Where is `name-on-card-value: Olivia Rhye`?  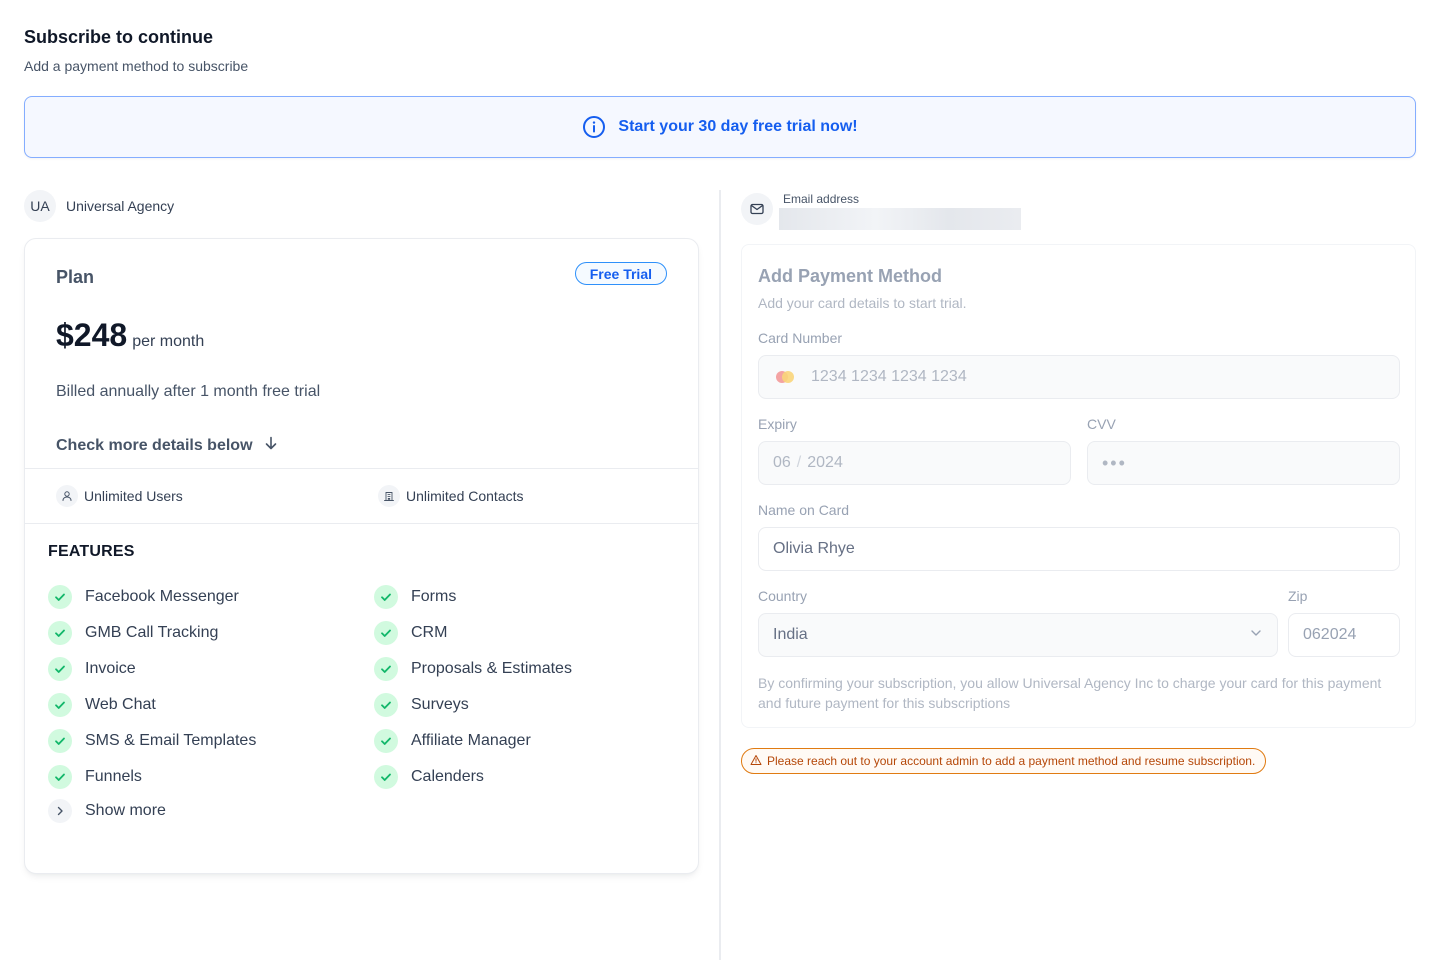 name-on-card-value: Olivia Rhye is located at coordinates (814, 548).